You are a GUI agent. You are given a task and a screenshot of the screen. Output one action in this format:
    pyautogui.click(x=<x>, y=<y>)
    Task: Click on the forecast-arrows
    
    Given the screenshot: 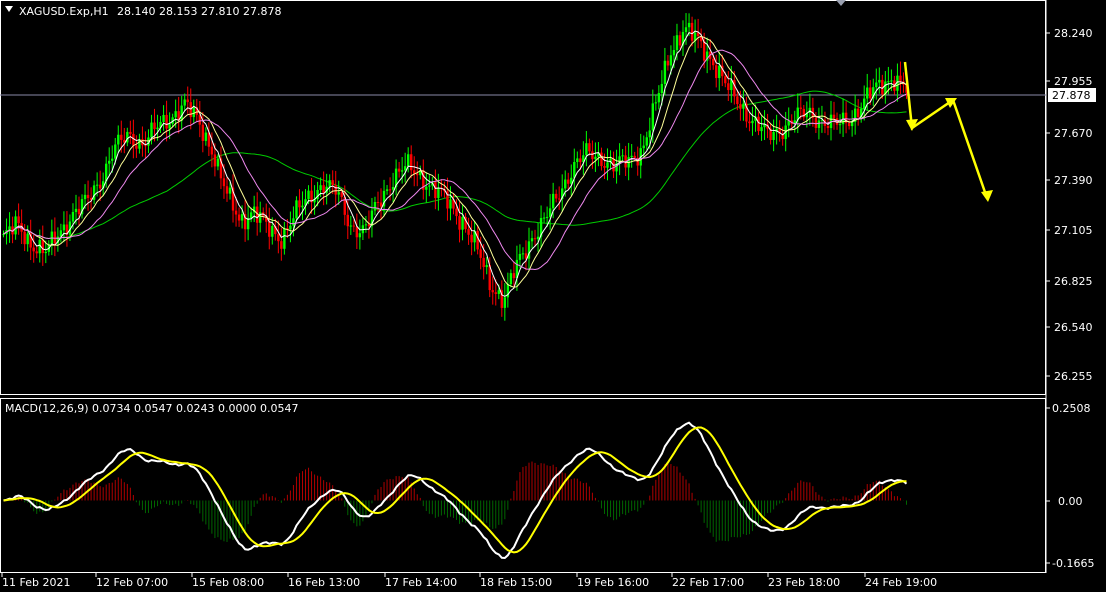 What is the action you would take?
    pyautogui.click(x=948, y=131)
    